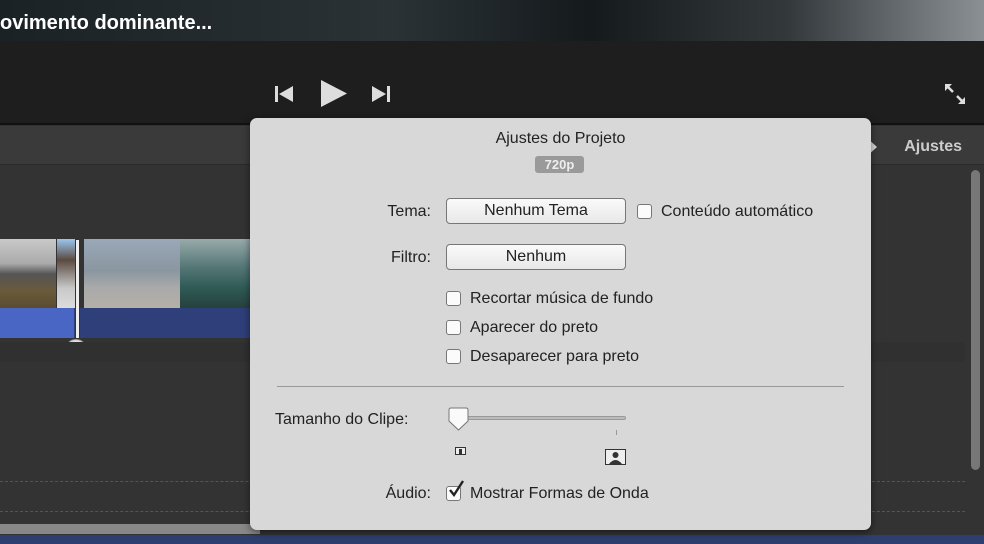 The height and width of the screenshot is (544, 984). I want to click on playhead, so click(77, 289).